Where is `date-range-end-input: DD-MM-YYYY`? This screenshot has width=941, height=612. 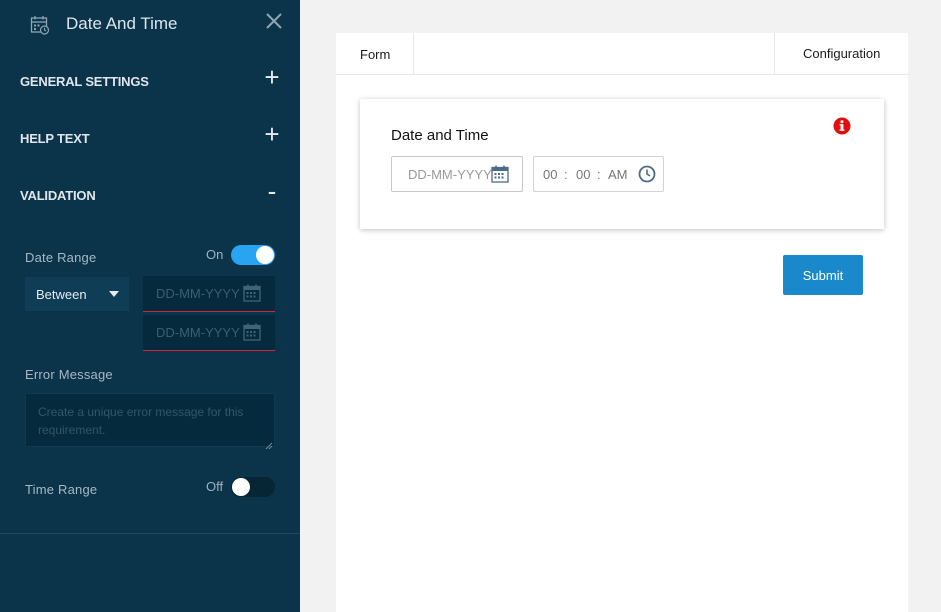 date-range-end-input: DD-MM-YYYY is located at coordinates (209, 333).